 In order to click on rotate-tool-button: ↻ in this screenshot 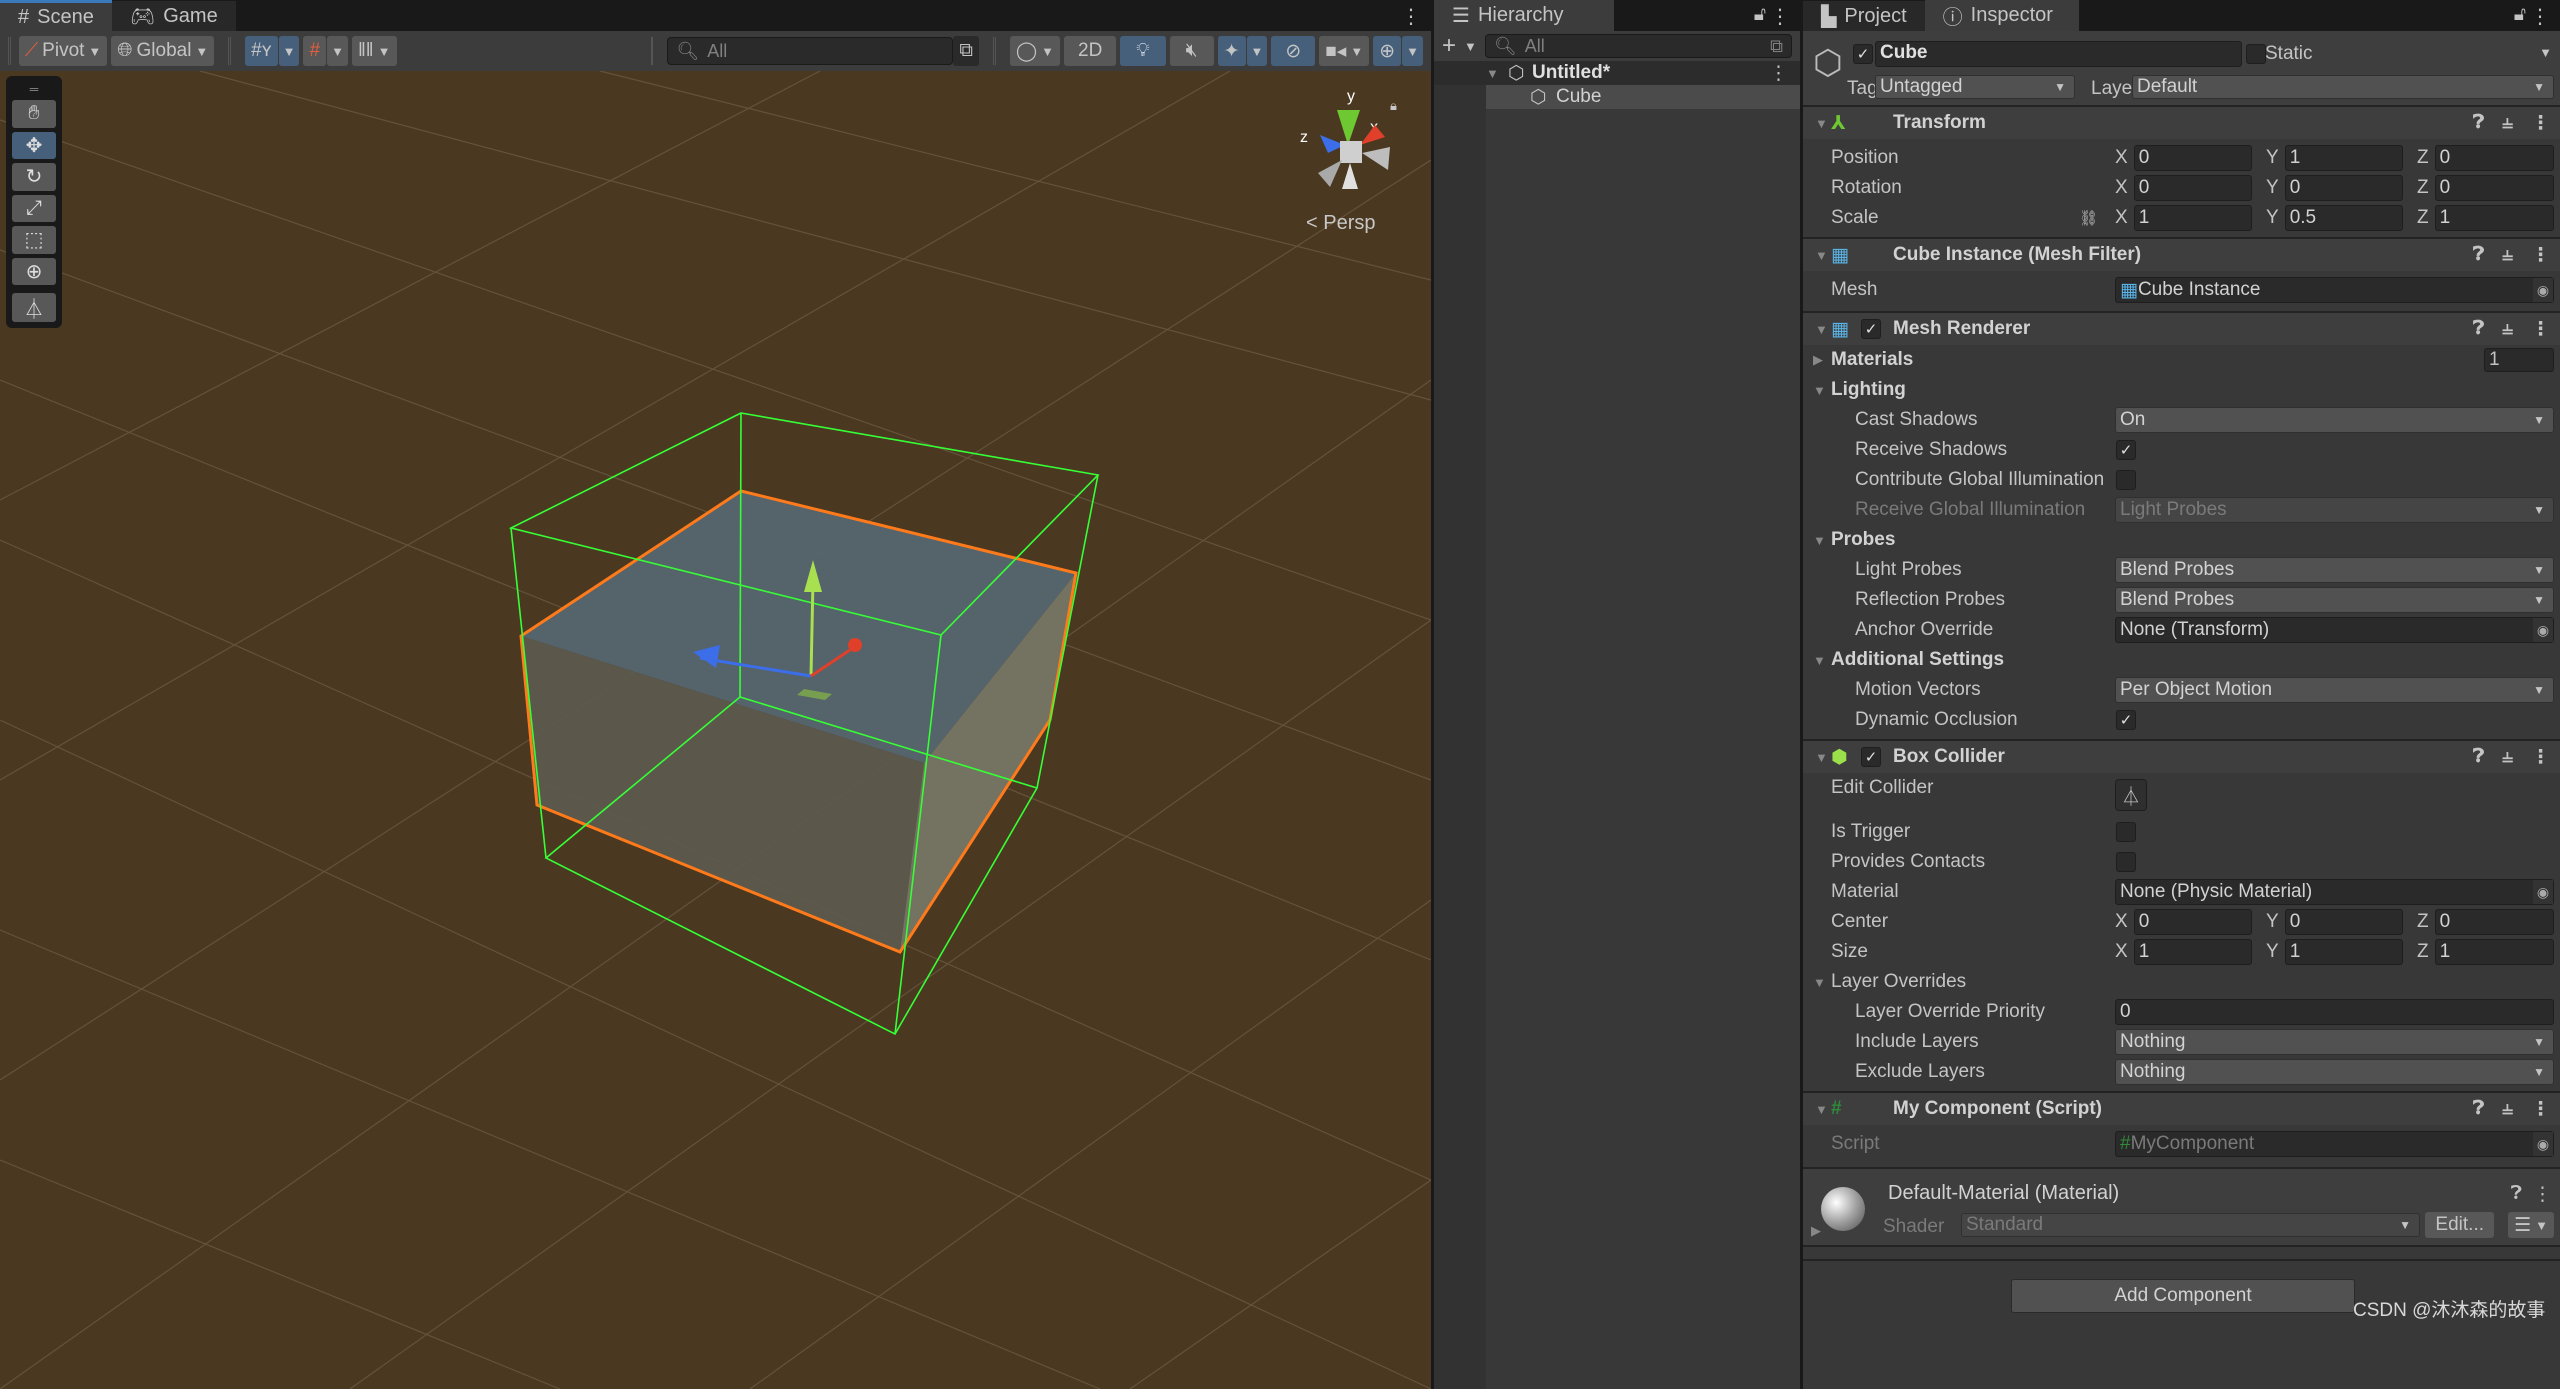, I will do `click(34, 177)`.